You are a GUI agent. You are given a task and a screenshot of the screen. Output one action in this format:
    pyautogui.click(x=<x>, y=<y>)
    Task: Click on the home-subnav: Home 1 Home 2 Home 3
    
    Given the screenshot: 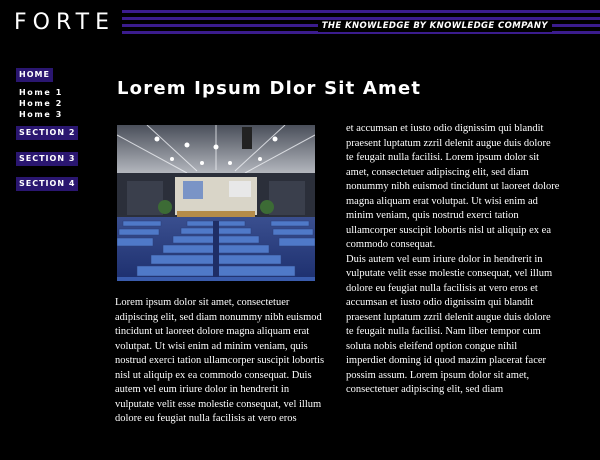 What is the action you would take?
    pyautogui.click(x=56, y=103)
    